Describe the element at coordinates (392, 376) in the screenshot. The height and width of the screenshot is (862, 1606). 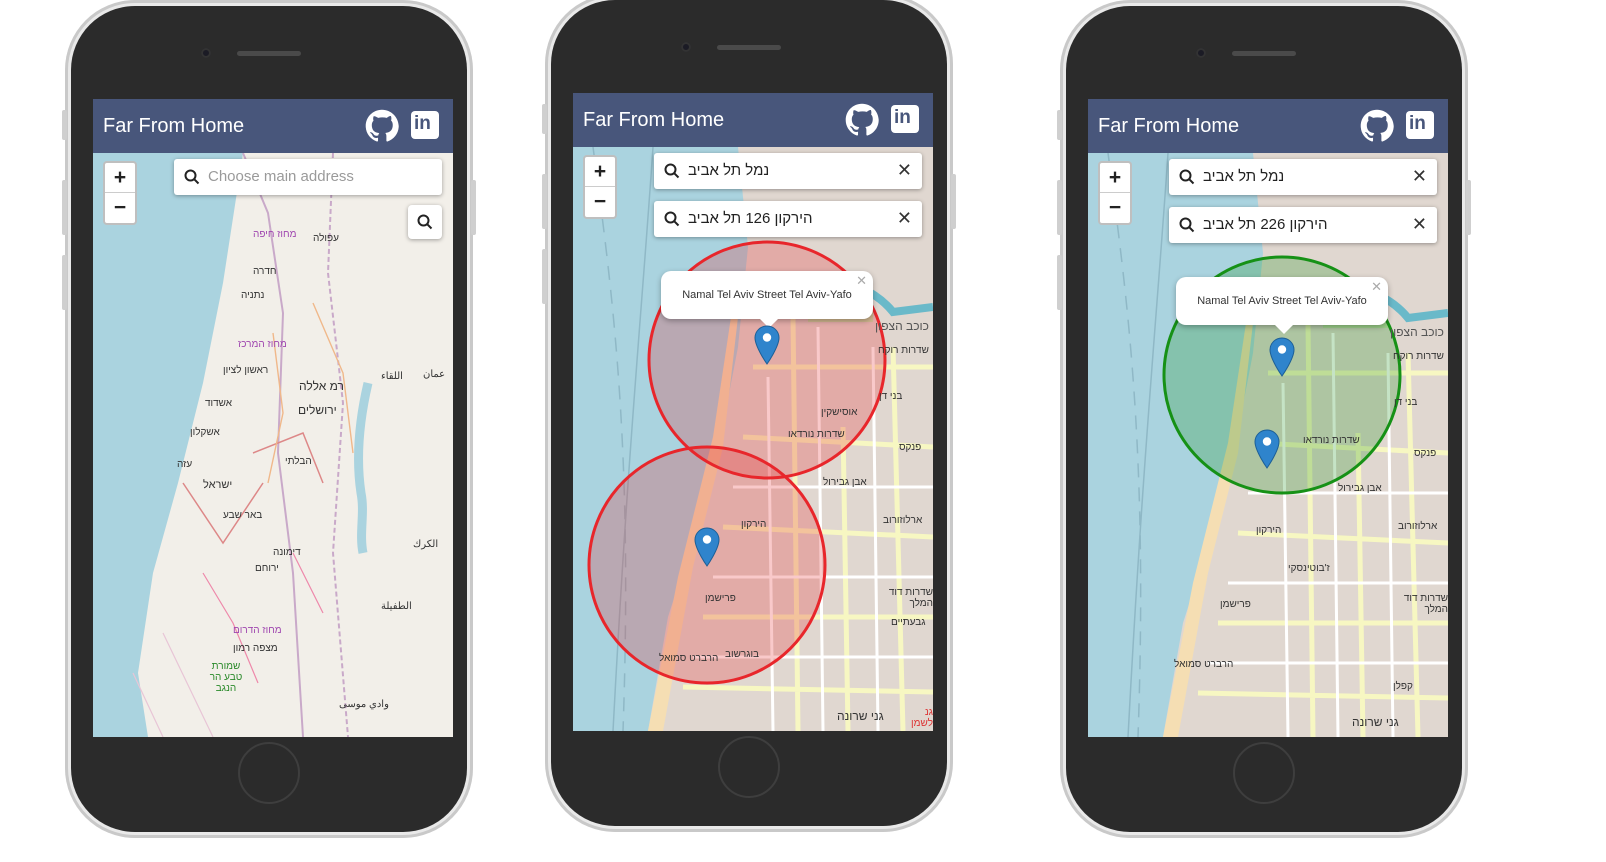
I see `map-label: اللقاء` at that location.